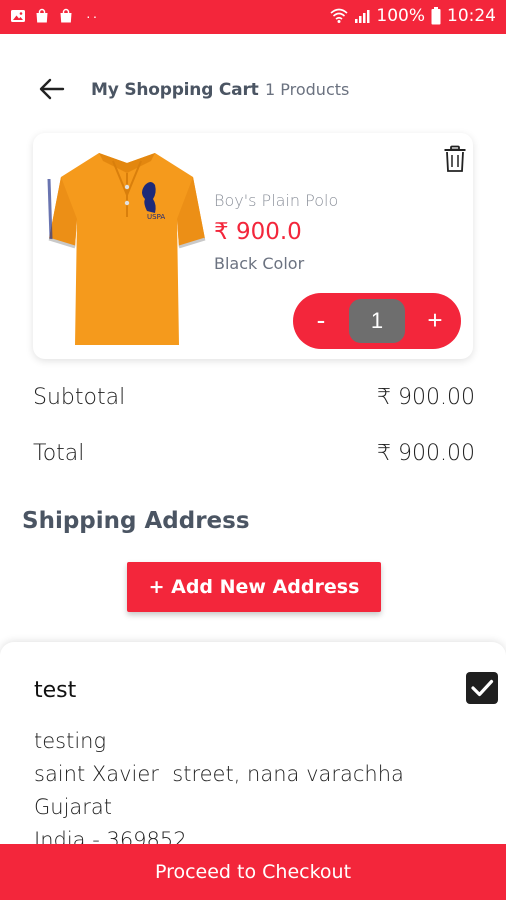 The width and height of the screenshot is (506, 900). I want to click on total-row: Total ₹ 900.00, so click(254, 456).